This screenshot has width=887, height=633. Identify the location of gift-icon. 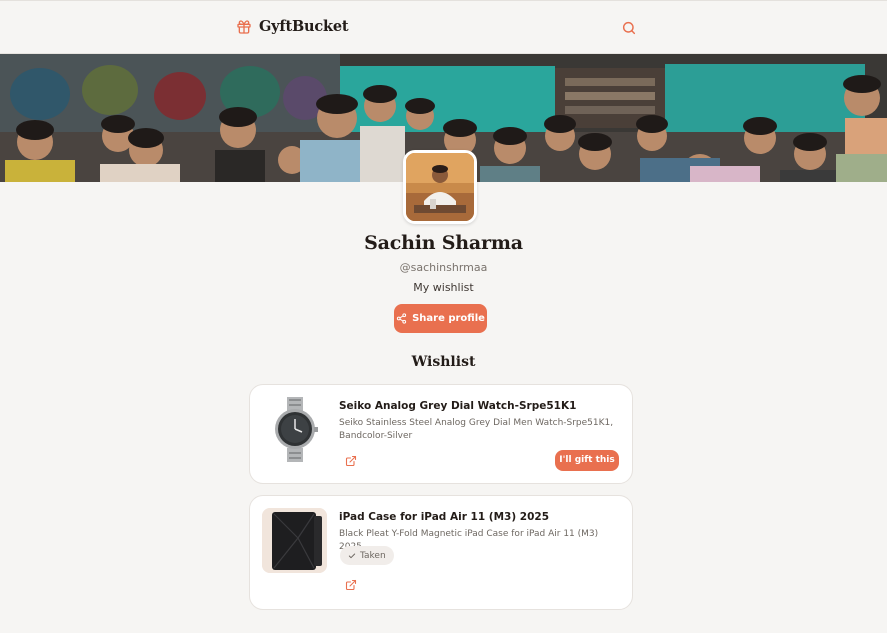
(244, 26).